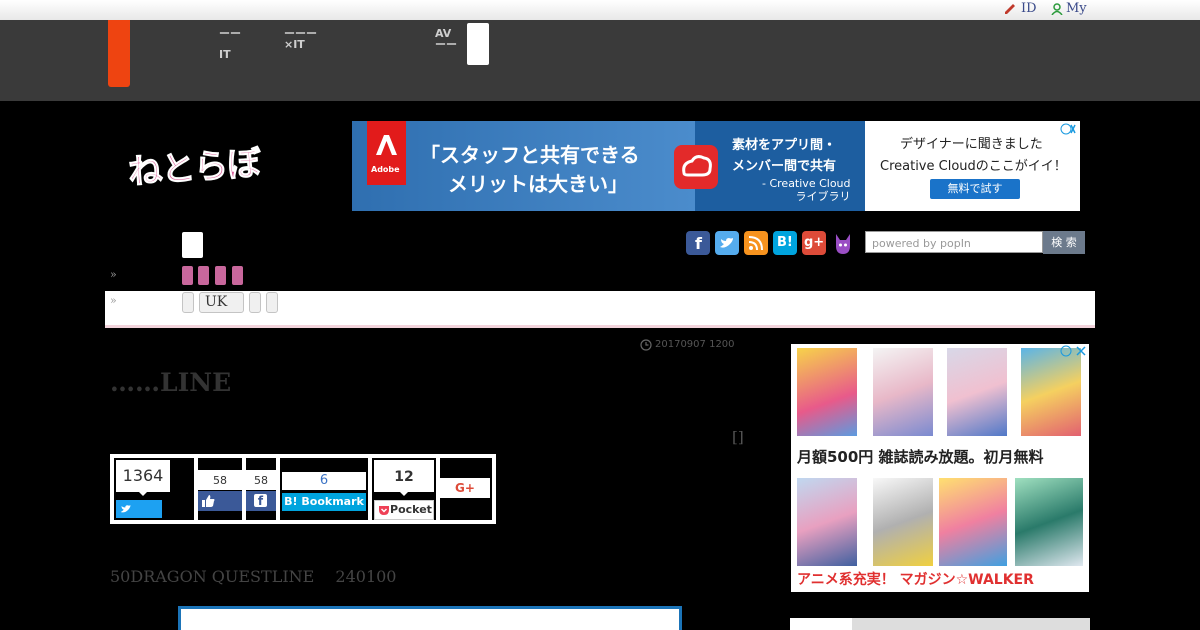 The image size is (1200, 630). Describe the element at coordinates (113, 300) in the screenshot. I see `raquo-2: »` at that location.